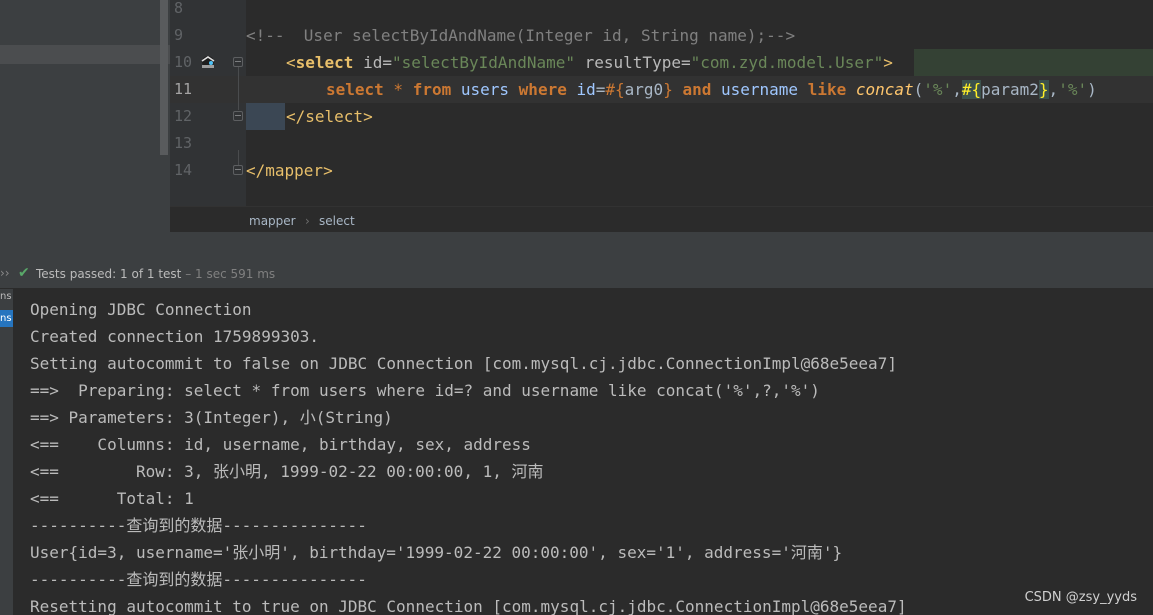 This screenshot has height=615, width=1153. I want to click on tests-total-text: of 1 test, so click(154, 274).